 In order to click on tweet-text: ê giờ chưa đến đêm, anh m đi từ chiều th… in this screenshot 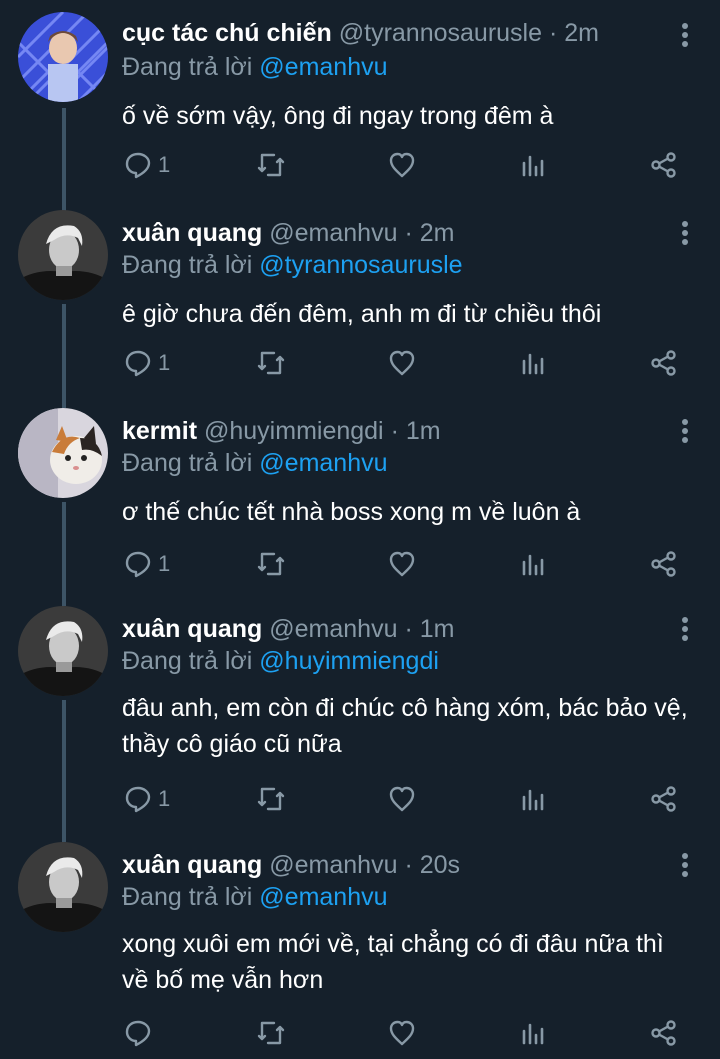, I will do `click(362, 314)`.